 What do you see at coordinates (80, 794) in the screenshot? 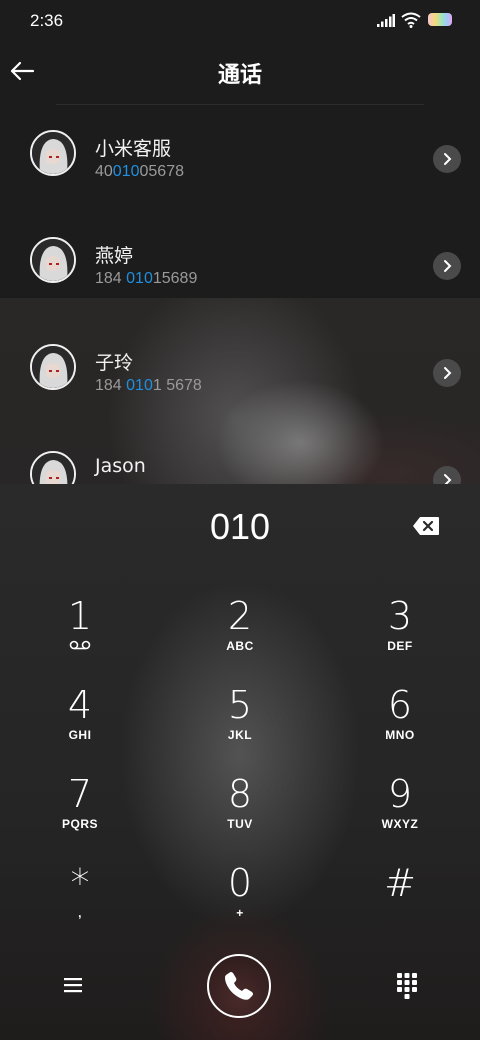
I see `dial-key-digit: 7` at bounding box center [80, 794].